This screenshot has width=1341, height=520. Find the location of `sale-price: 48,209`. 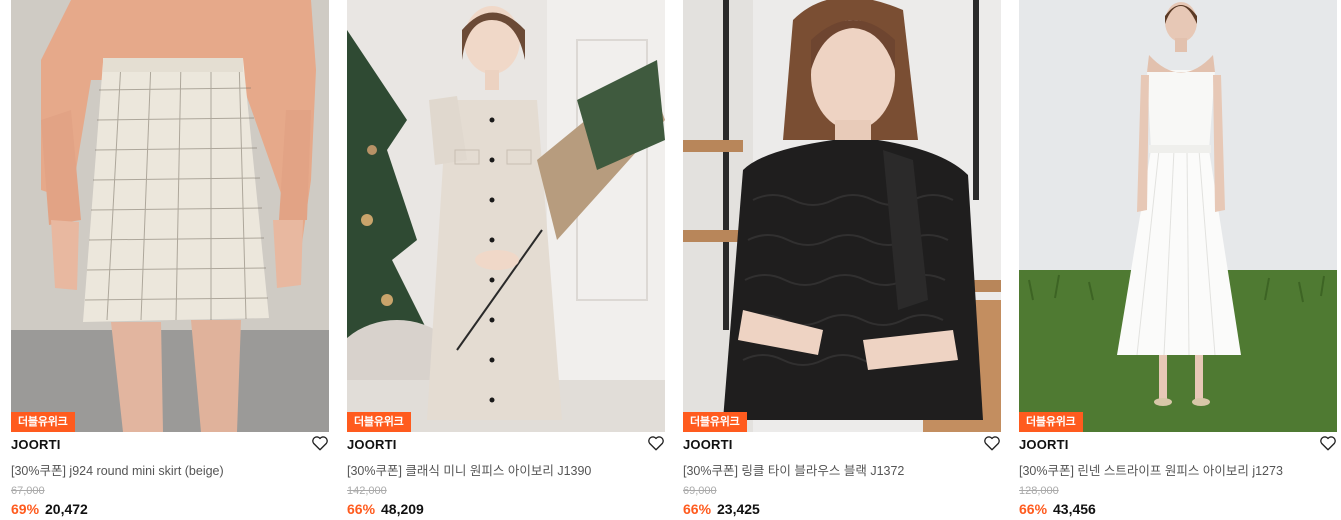

sale-price: 48,209 is located at coordinates (402, 509).